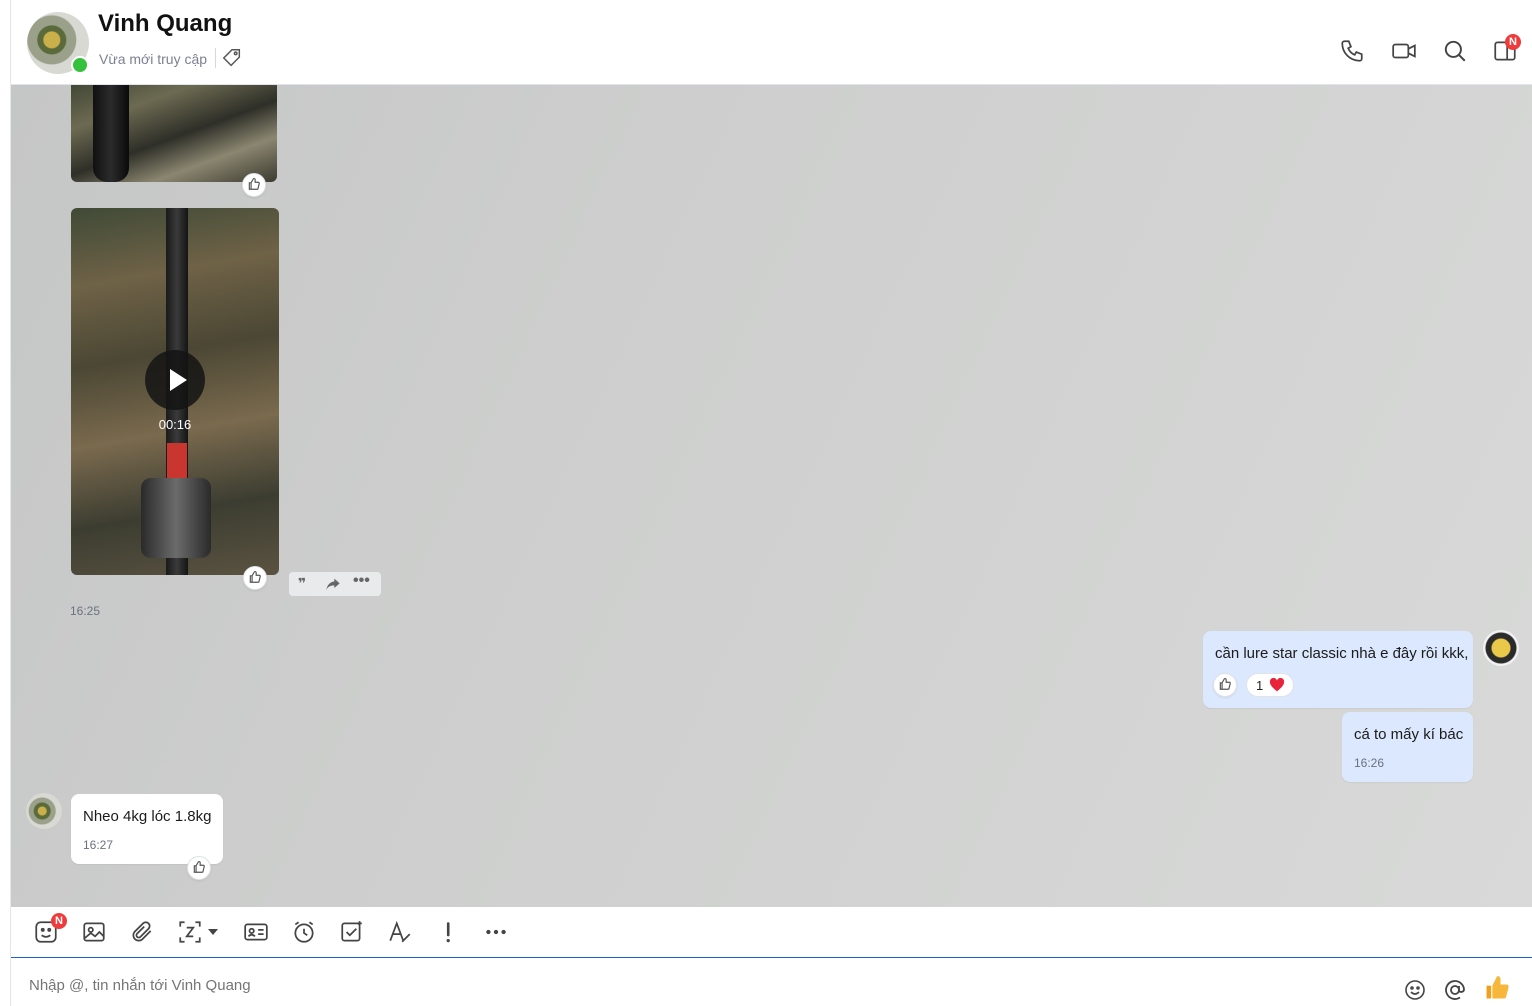 This screenshot has height=1006, width=1532. I want to click on video-thumbnail-reel, so click(176, 518).